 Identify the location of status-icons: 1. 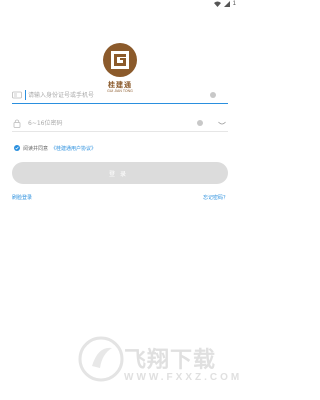
(224, 4).